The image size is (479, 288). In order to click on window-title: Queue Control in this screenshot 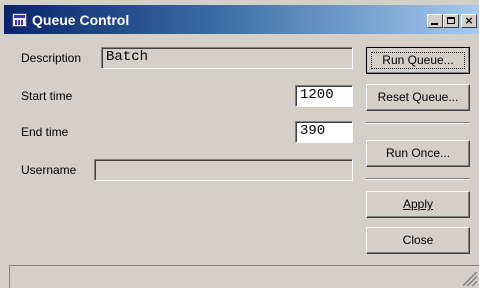, I will do `click(81, 20)`.